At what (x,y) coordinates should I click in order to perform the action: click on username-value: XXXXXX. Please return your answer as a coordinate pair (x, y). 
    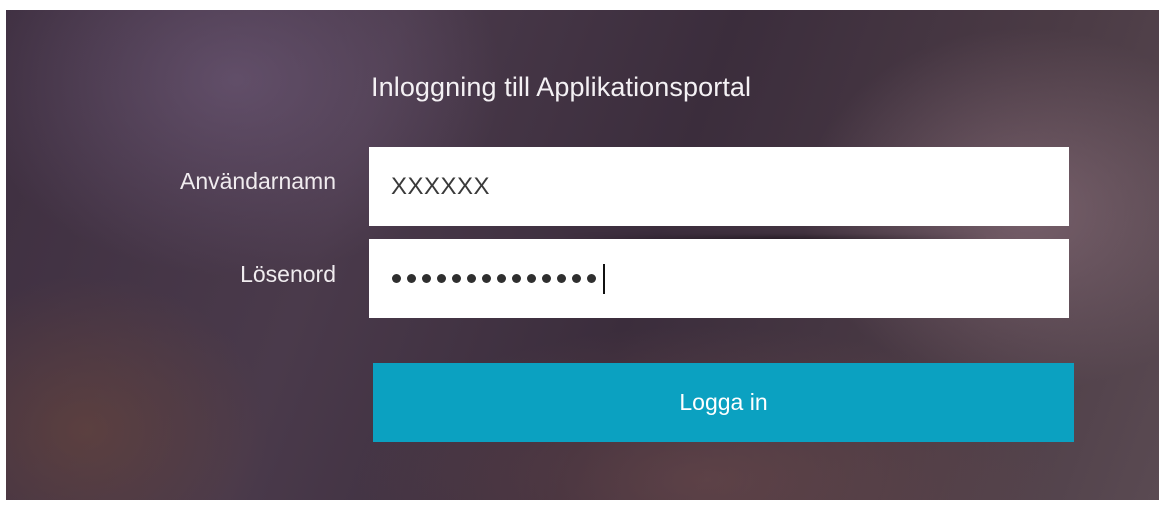
    Looking at the image, I should click on (441, 186).